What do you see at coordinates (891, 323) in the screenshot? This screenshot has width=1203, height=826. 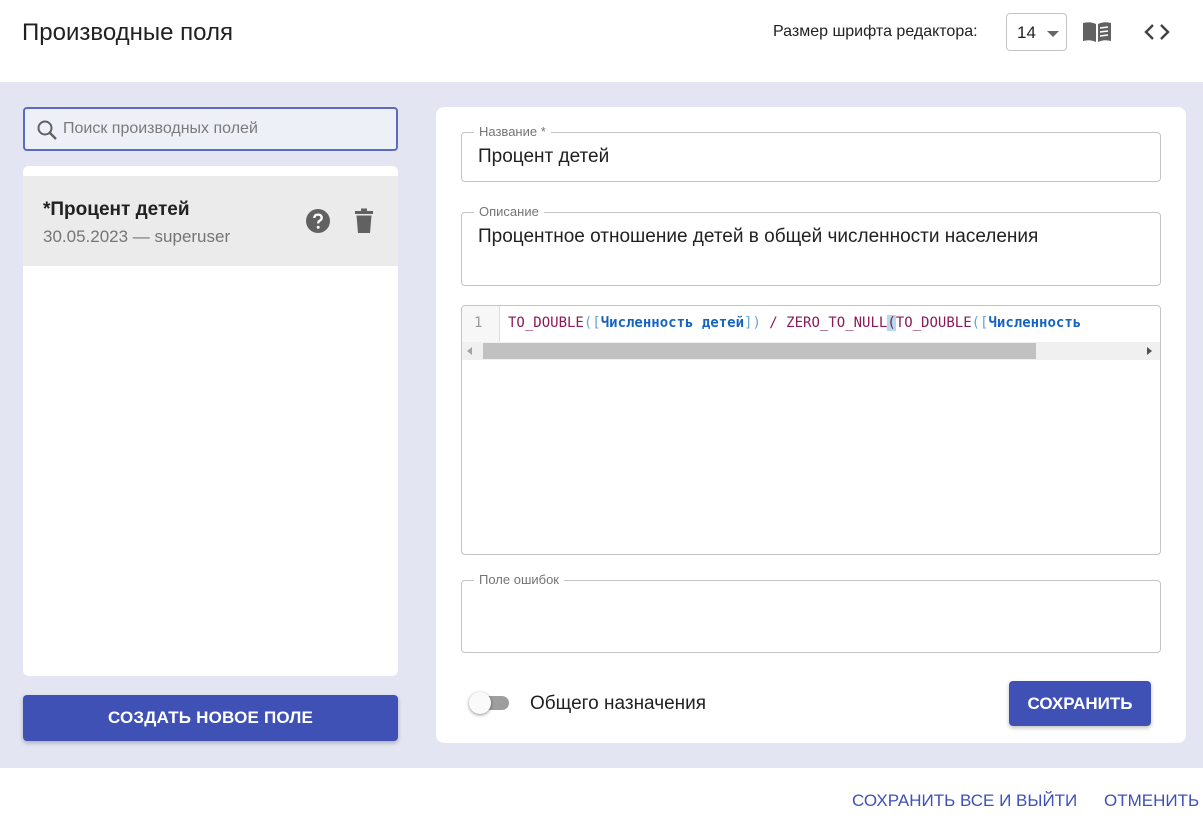 I see `code-token-highlight: (` at bounding box center [891, 323].